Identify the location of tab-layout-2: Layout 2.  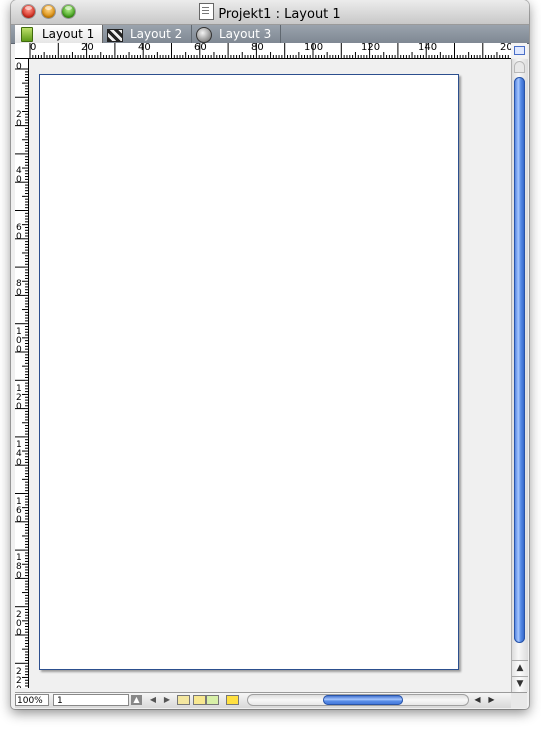
(147, 34).